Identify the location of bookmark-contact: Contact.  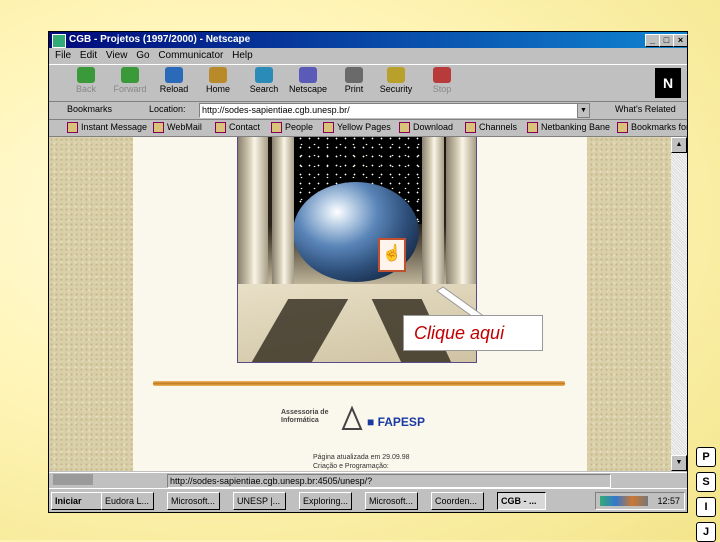
(237, 128).